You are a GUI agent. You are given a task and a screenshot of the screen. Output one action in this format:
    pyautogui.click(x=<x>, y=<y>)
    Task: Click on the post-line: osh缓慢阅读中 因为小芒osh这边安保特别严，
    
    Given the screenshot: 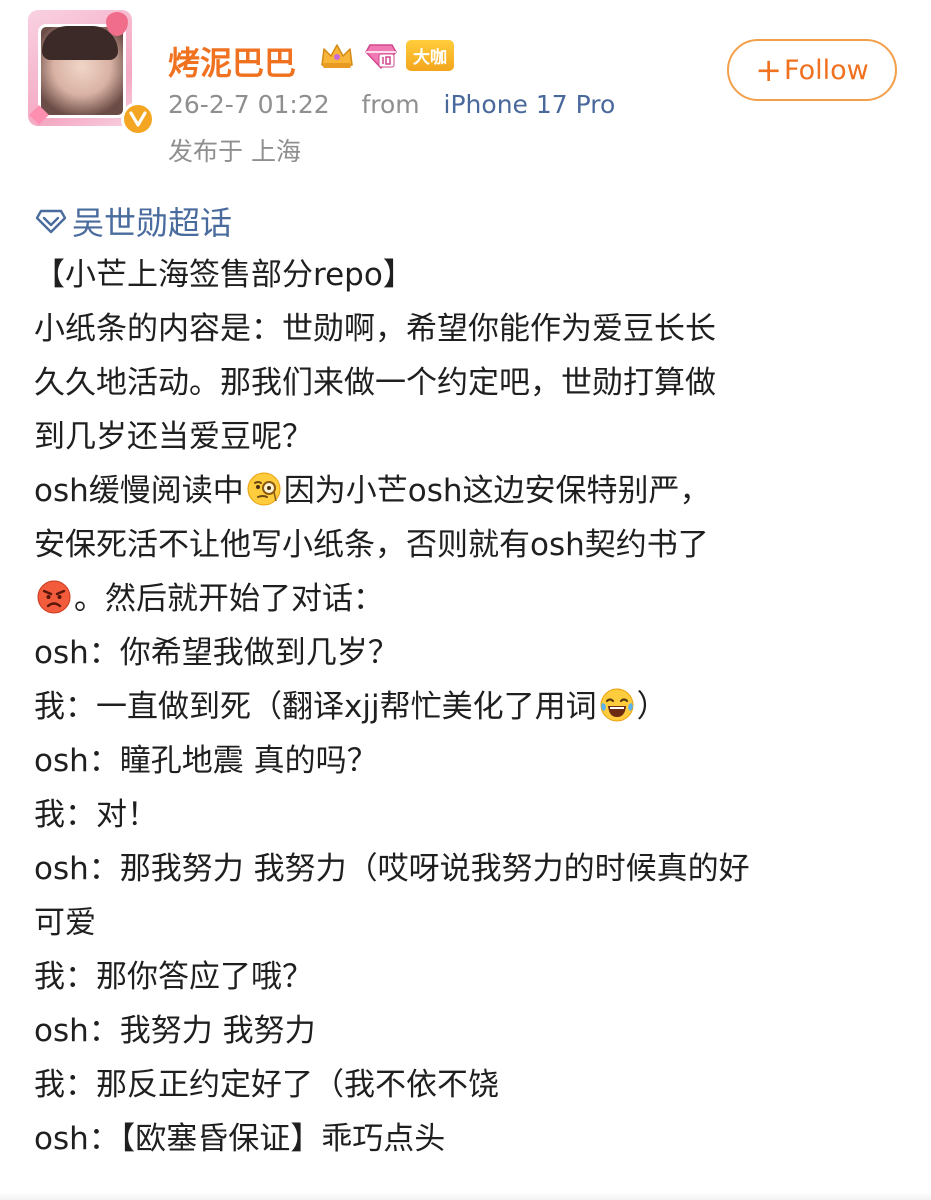 What is the action you would take?
    pyautogui.click(x=469, y=491)
    